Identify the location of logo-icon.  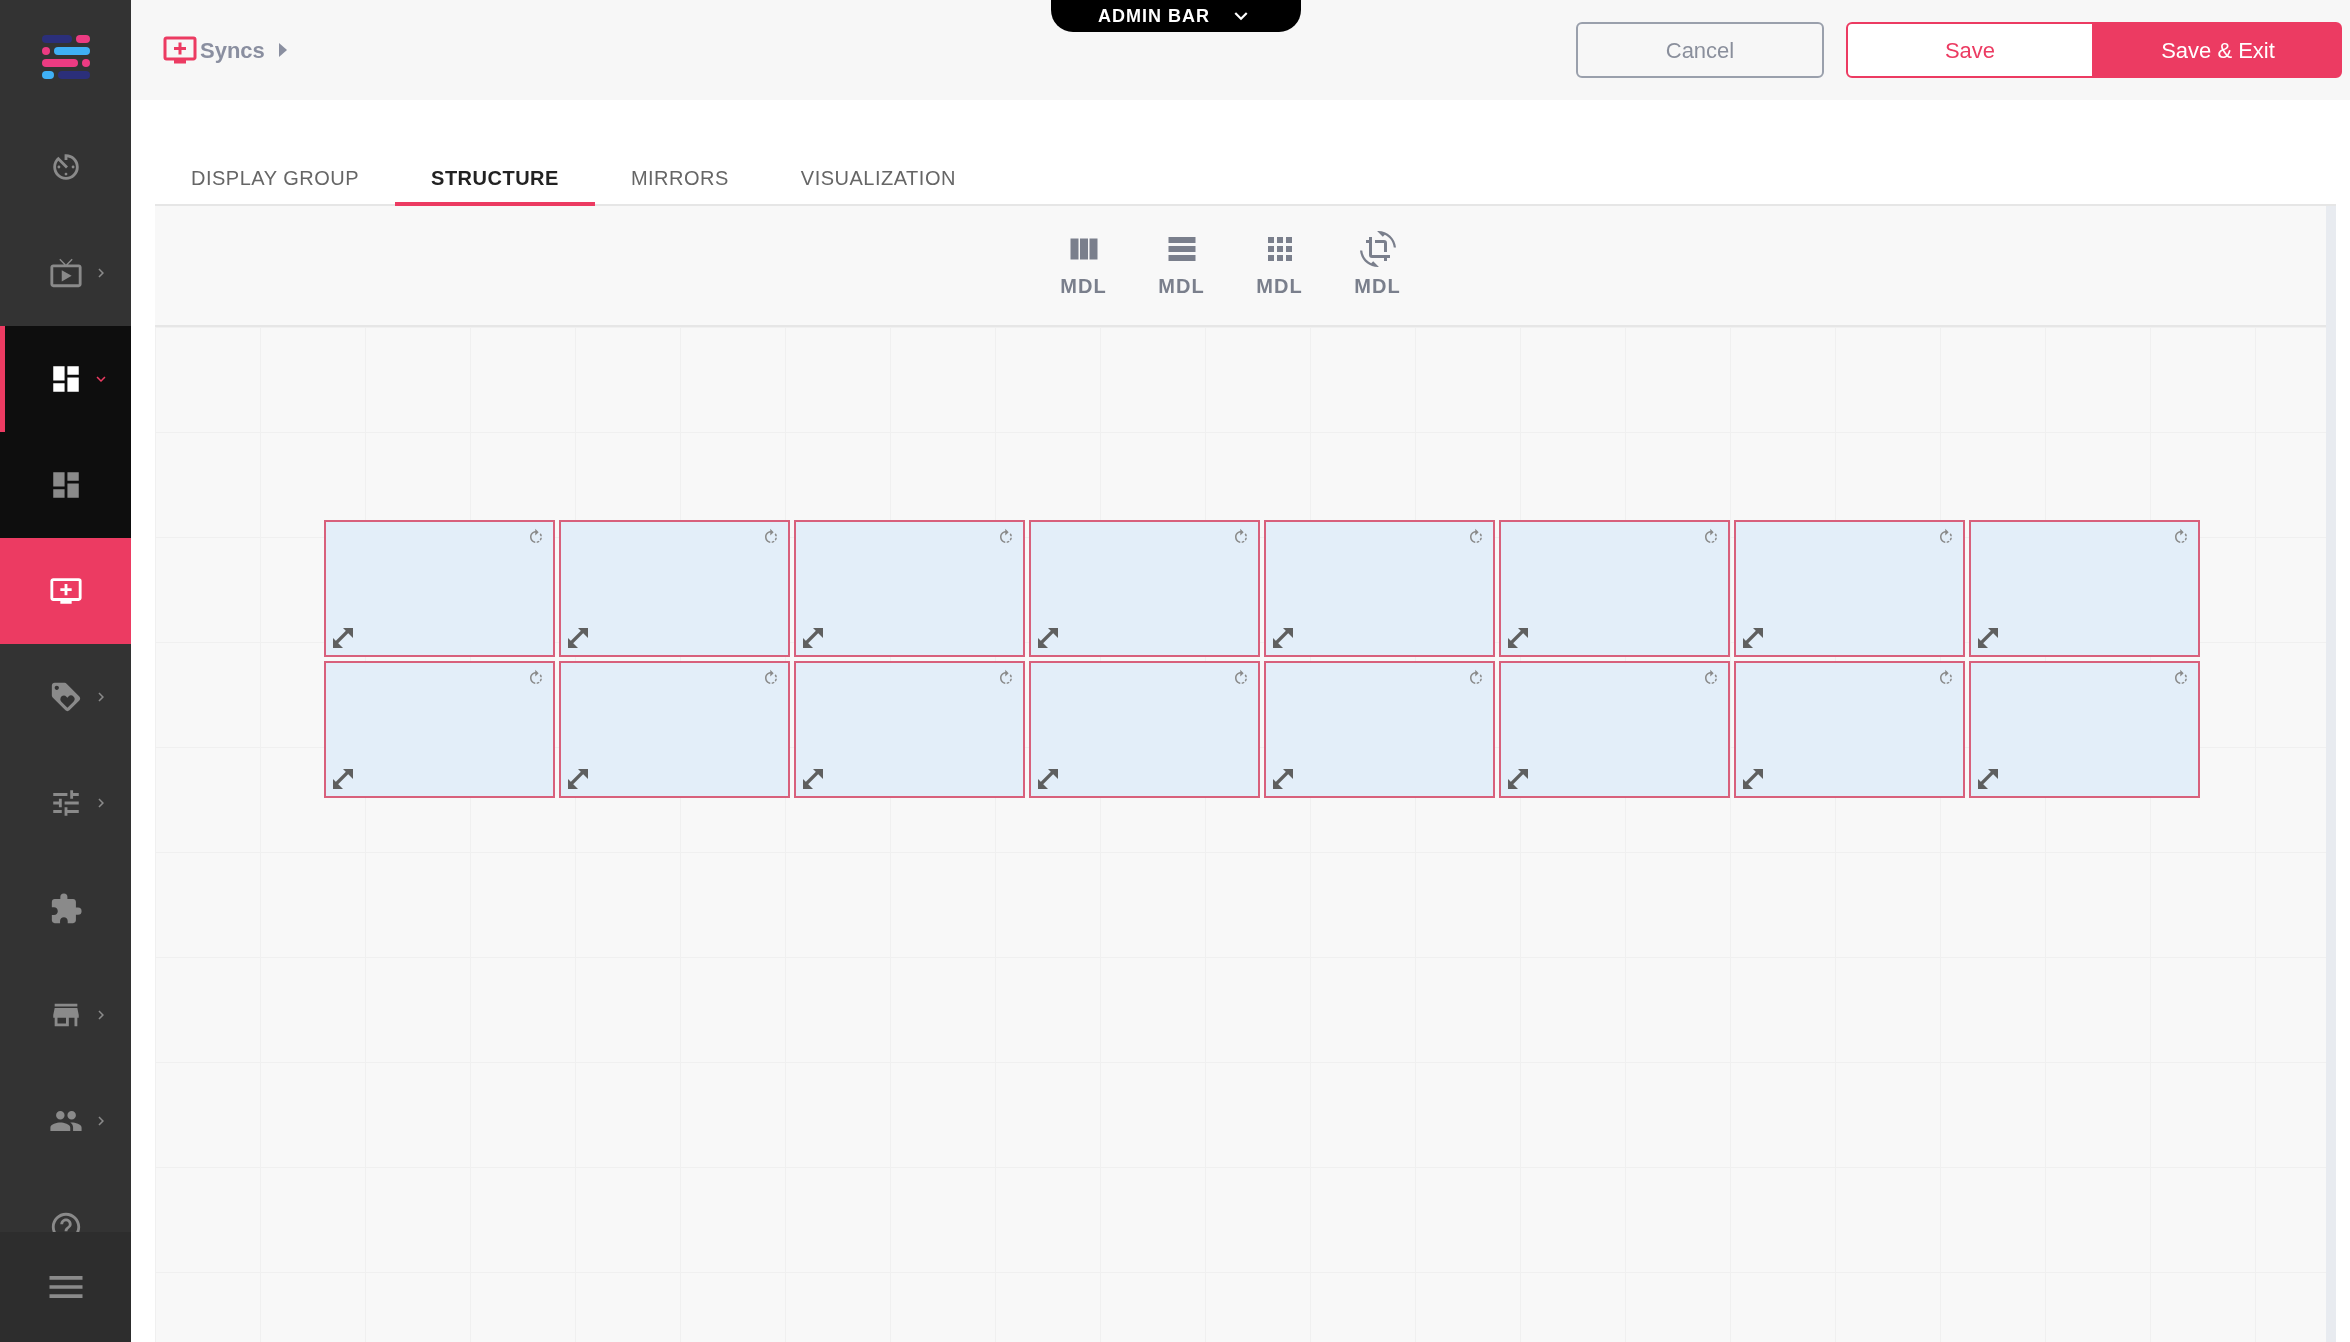
(65, 57).